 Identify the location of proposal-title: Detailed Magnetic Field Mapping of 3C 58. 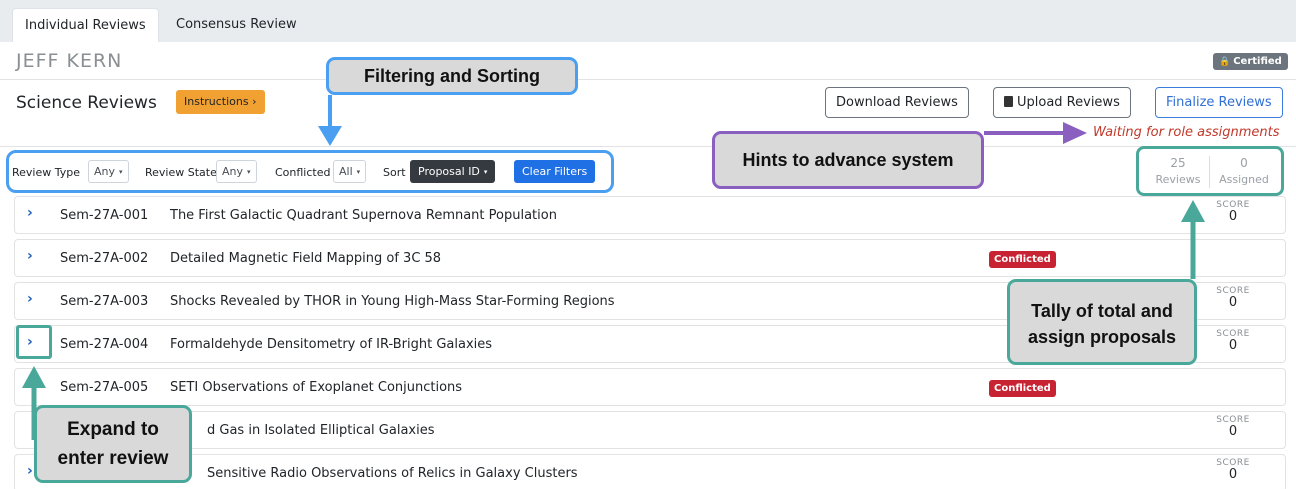
(306, 258).